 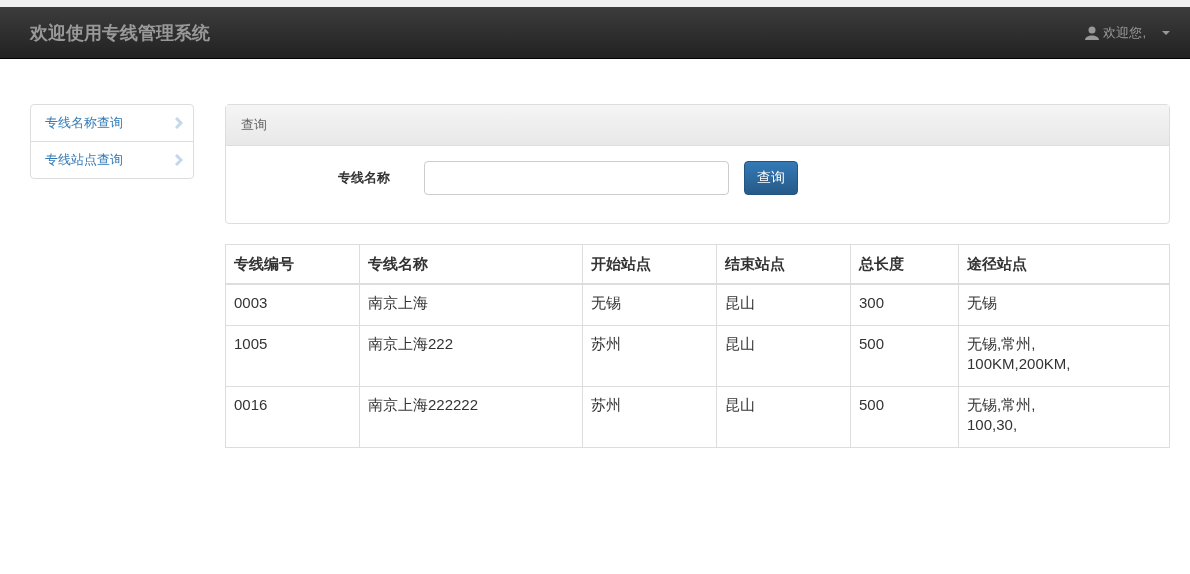 I want to click on sidebar-item: 专线名称查询, so click(x=112, y=123).